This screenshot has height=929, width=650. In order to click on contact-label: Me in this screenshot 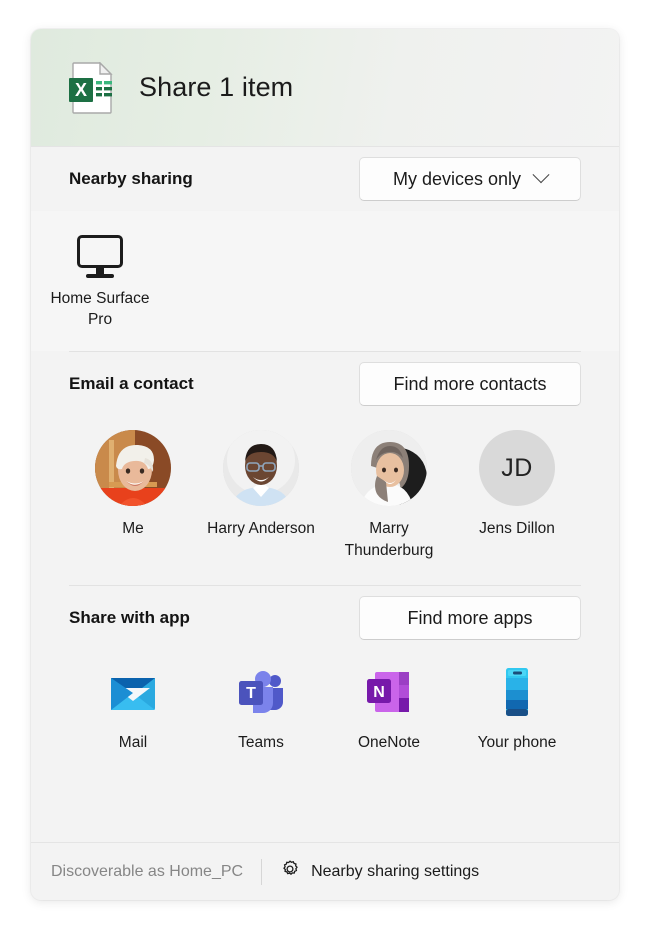, I will do `click(133, 528)`.